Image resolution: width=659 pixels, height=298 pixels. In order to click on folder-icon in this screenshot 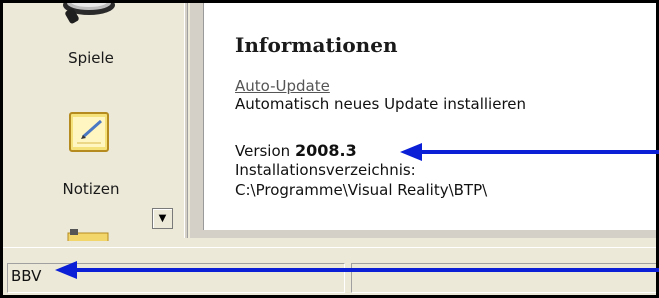, I will do `click(88, 235)`.